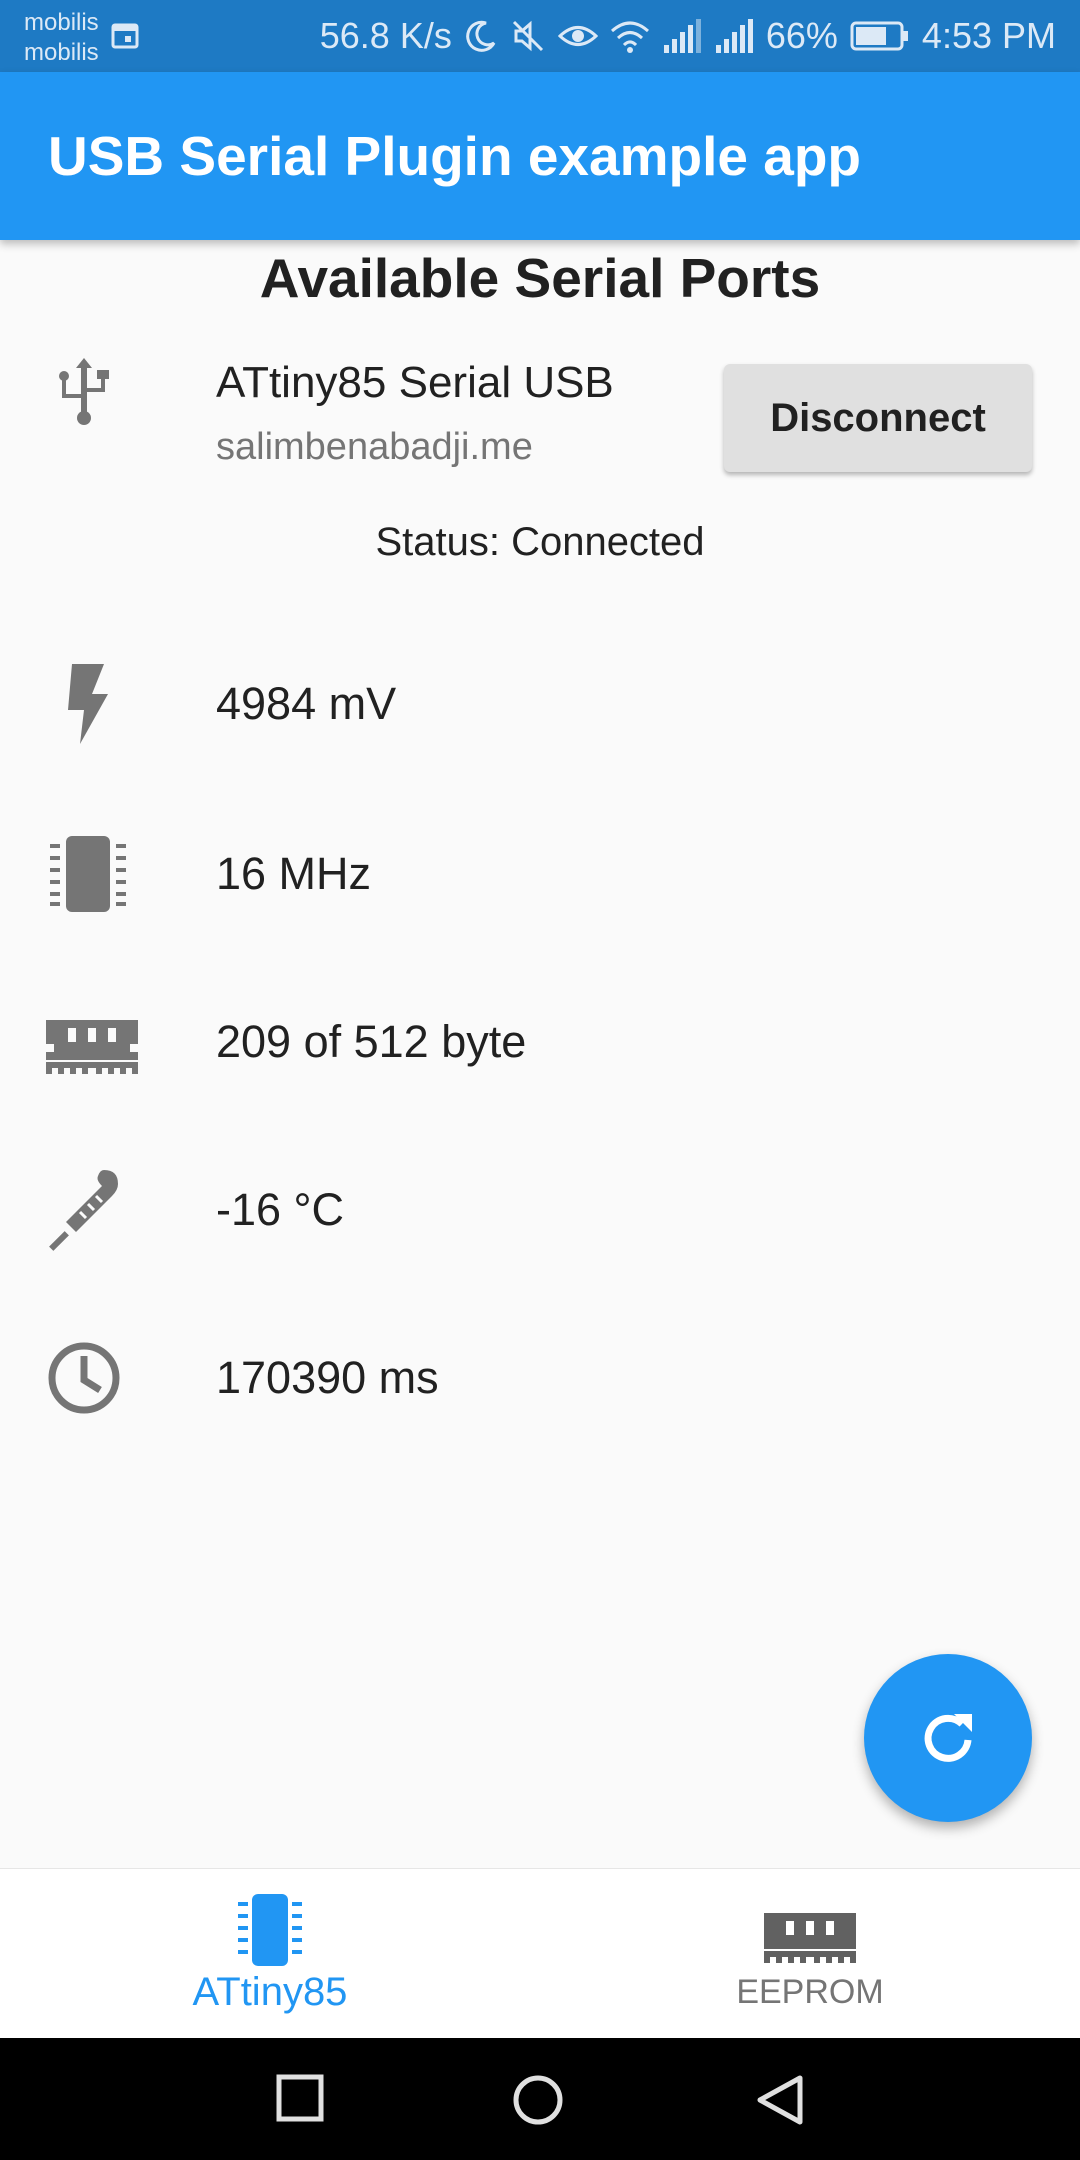  I want to click on system-nav-bar, so click(540, 2099).